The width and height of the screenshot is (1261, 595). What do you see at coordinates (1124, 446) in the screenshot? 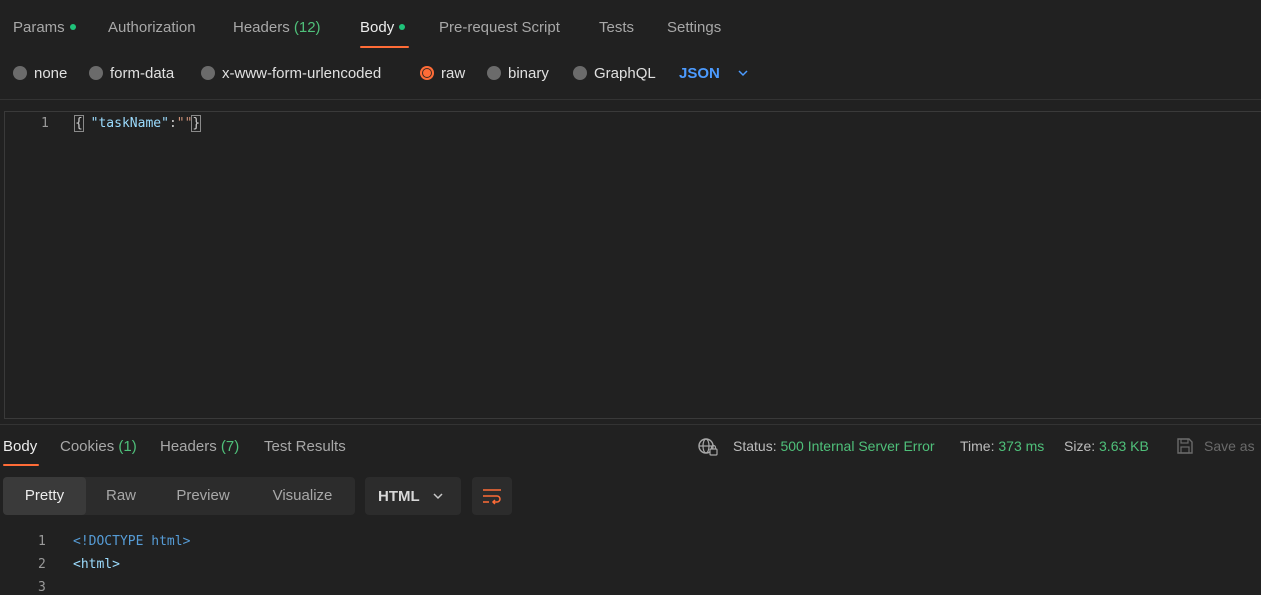
I see `size-value: 3.63 KB` at bounding box center [1124, 446].